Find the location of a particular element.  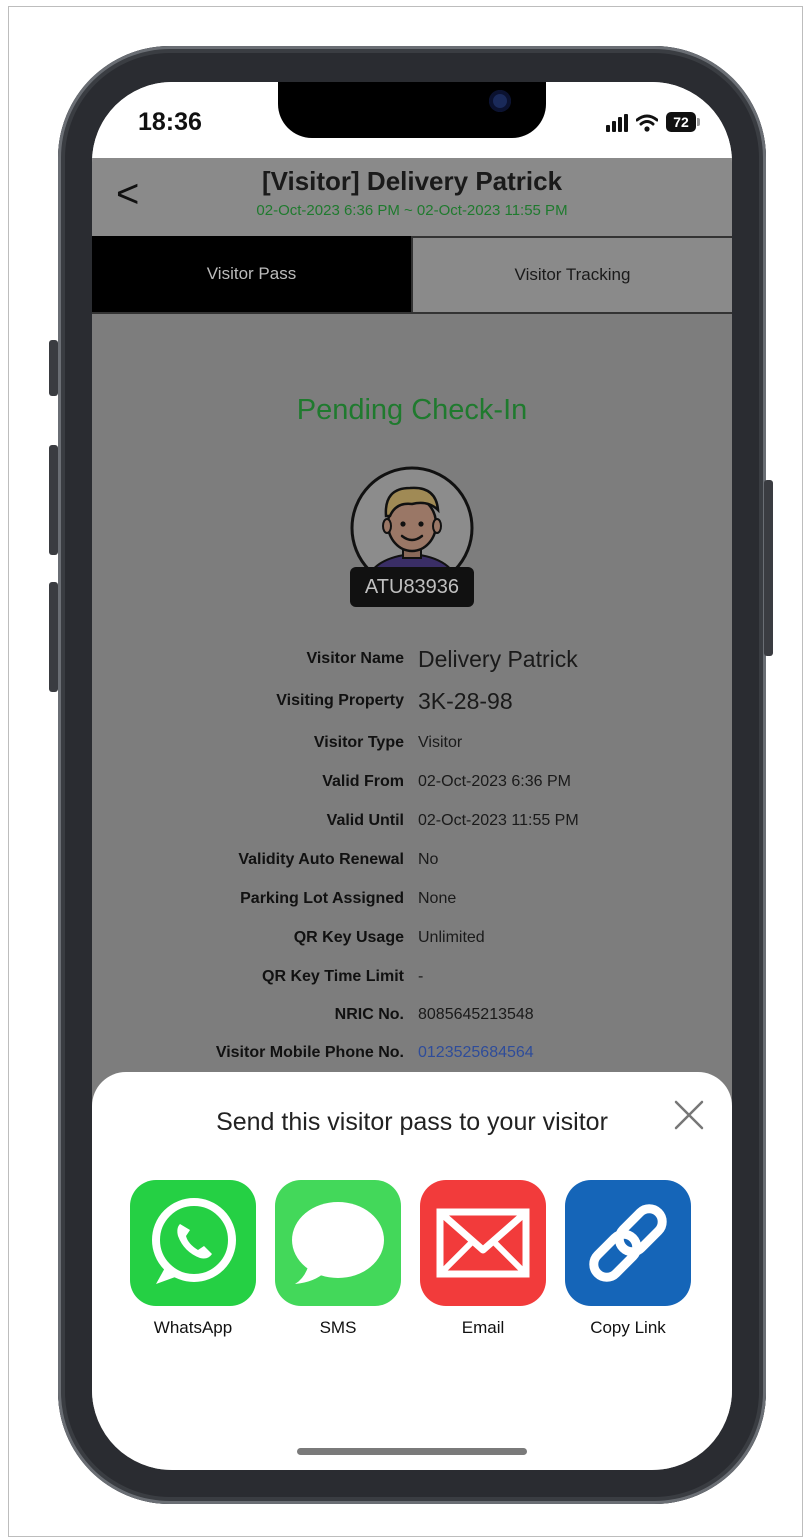

detail-value: No is located at coordinates (428, 859).